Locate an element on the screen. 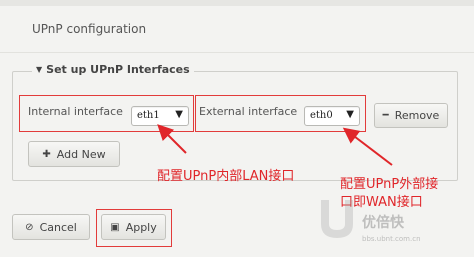  cancel-circle-icon: ⊘ is located at coordinates (29, 227).